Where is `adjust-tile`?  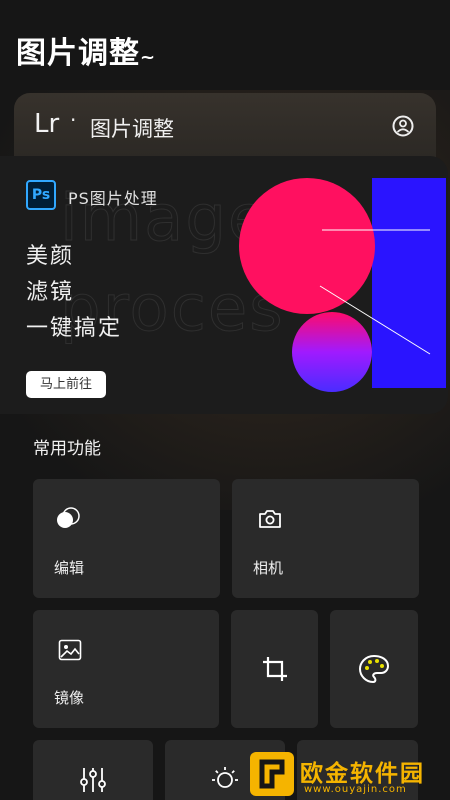 adjust-tile is located at coordinates (93, 770).